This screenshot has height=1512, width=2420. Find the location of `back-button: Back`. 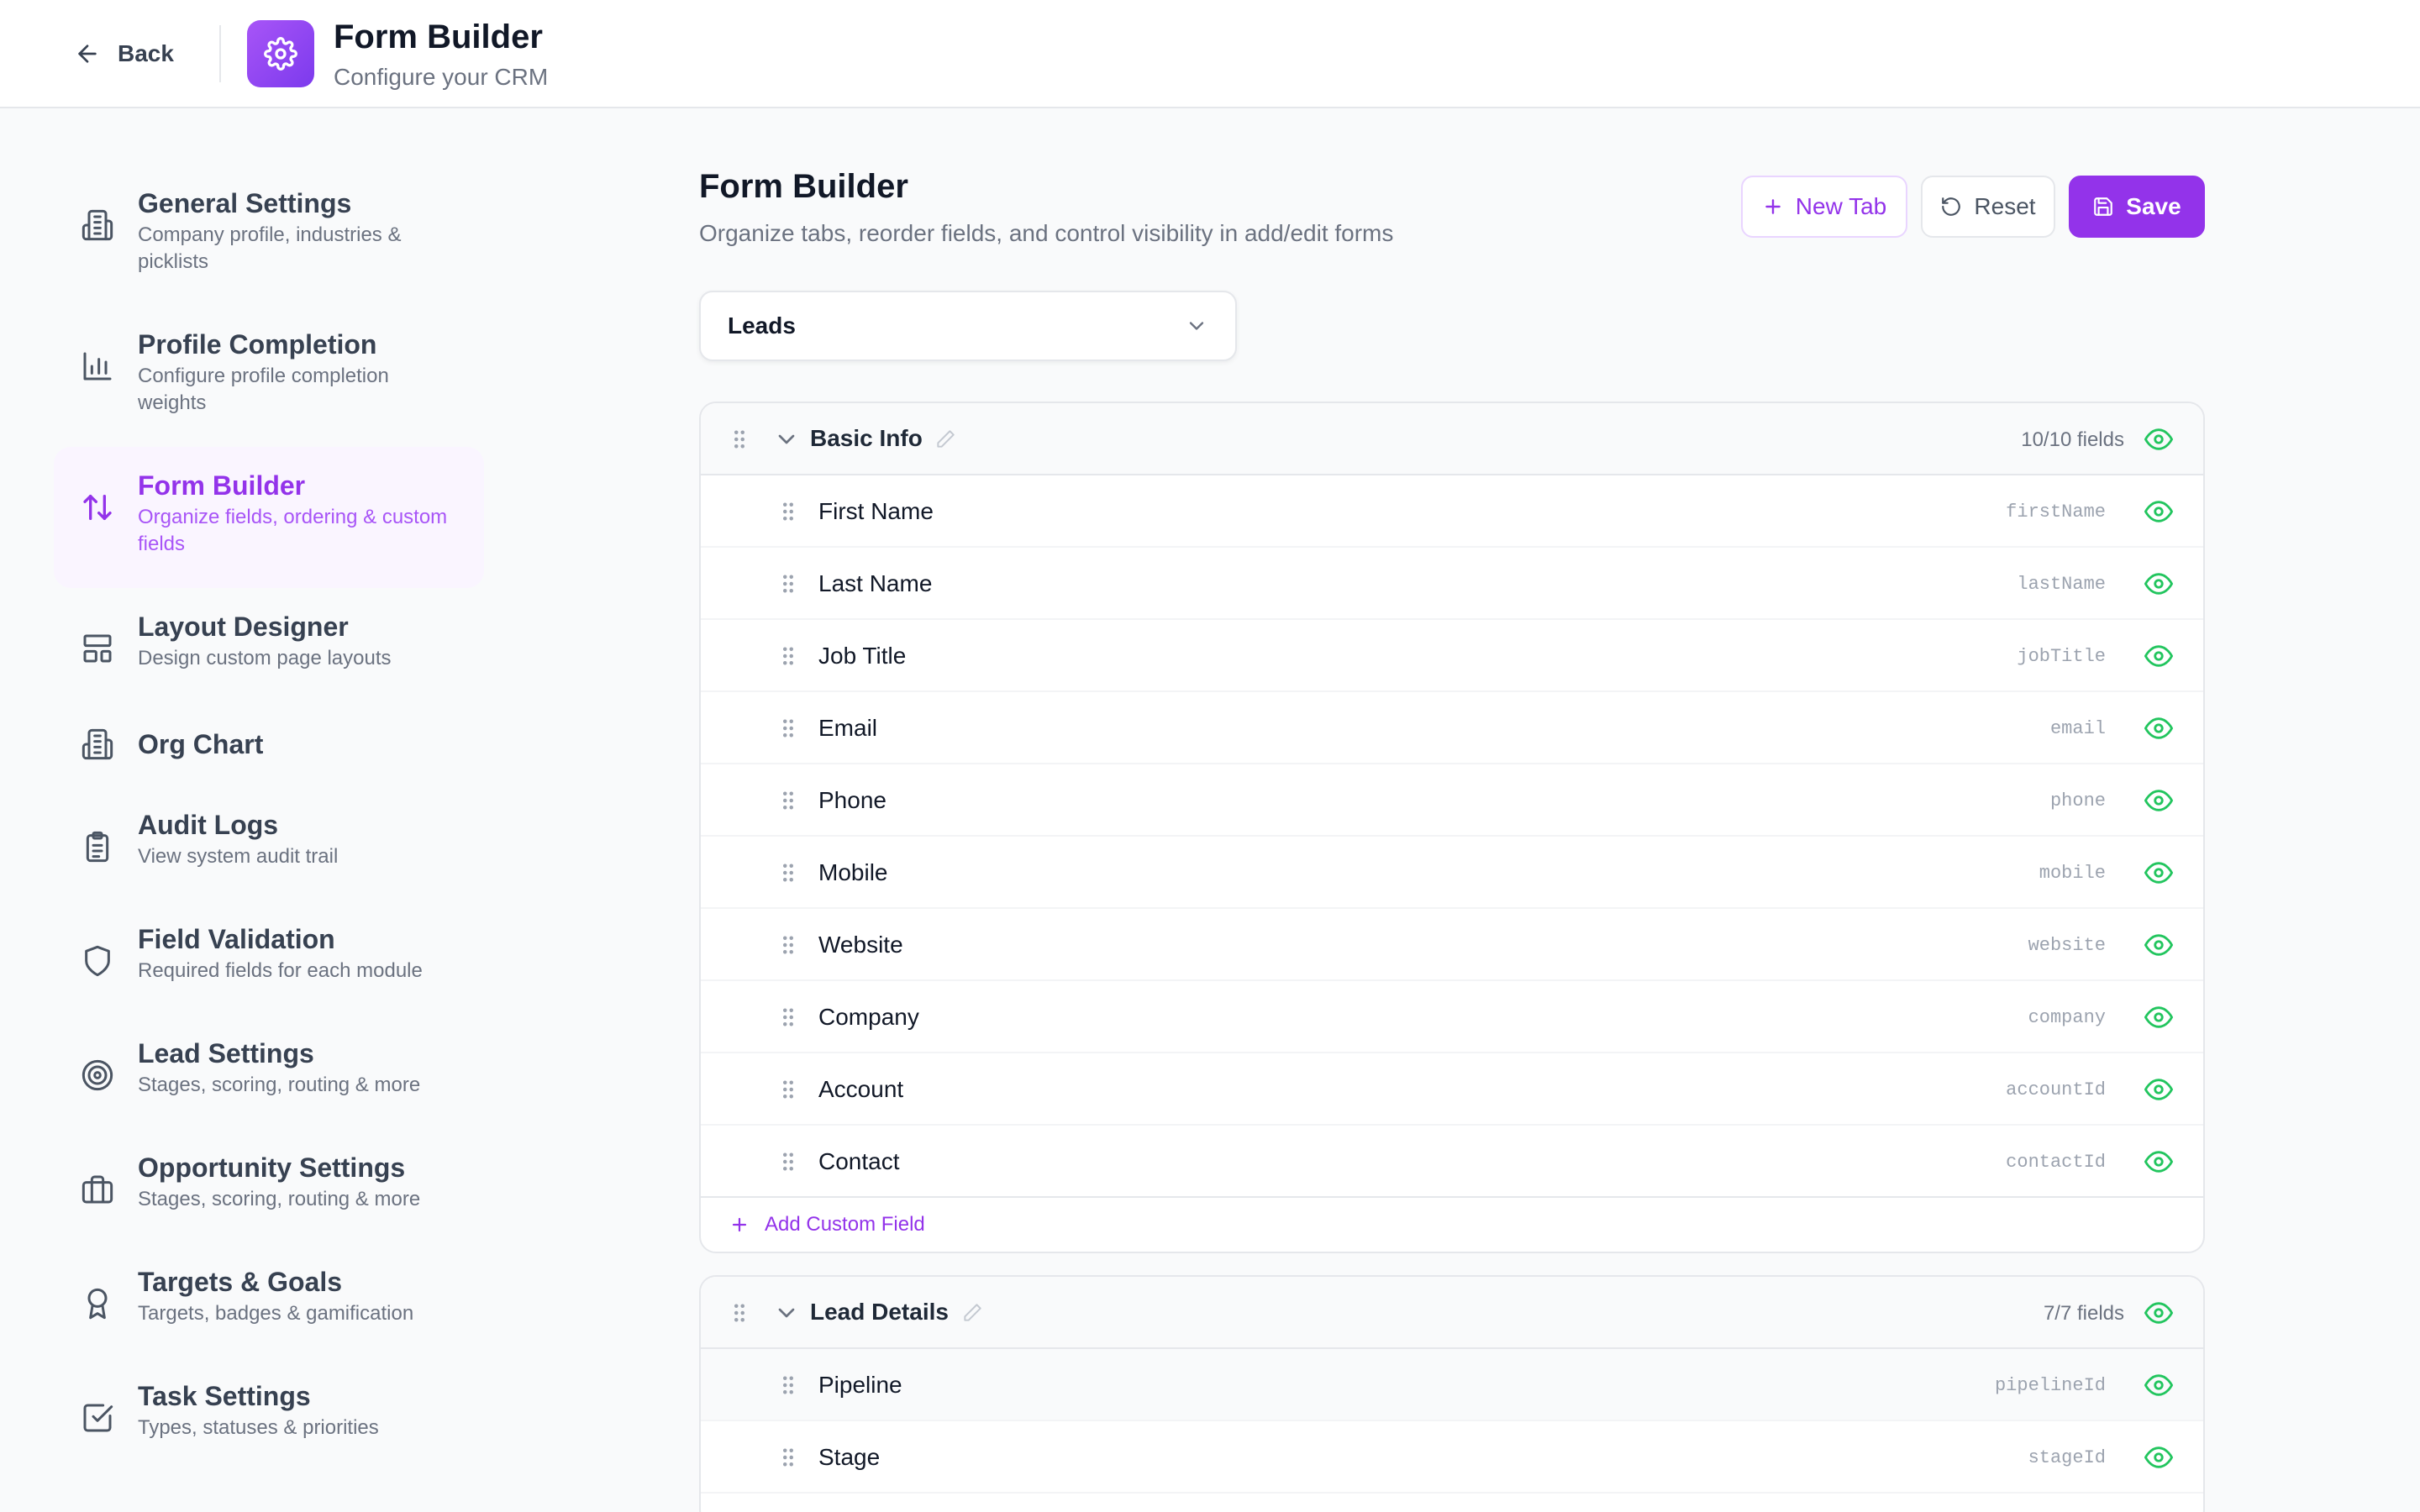

back-button: Back is located at coordinates (124, 54).